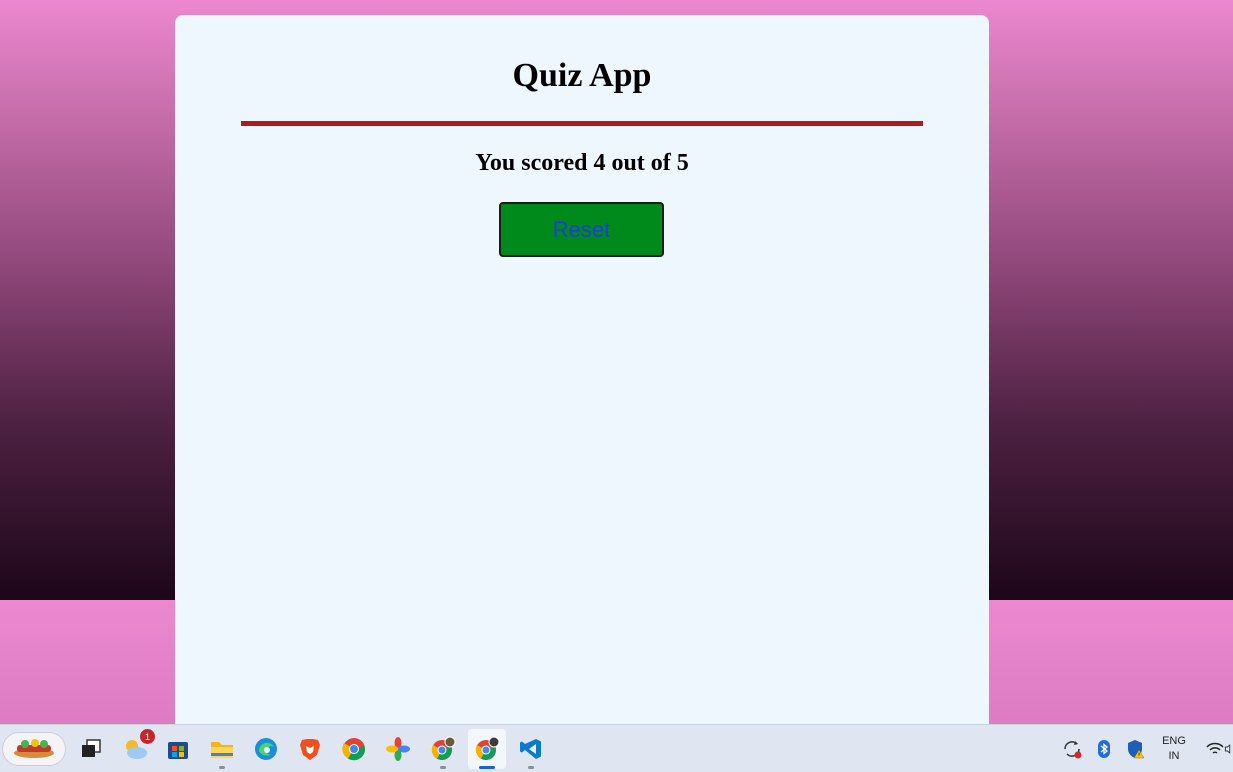  Describe the element at coordinates (91, 749) in the screenshot. I see `task-view-icon` at that location.